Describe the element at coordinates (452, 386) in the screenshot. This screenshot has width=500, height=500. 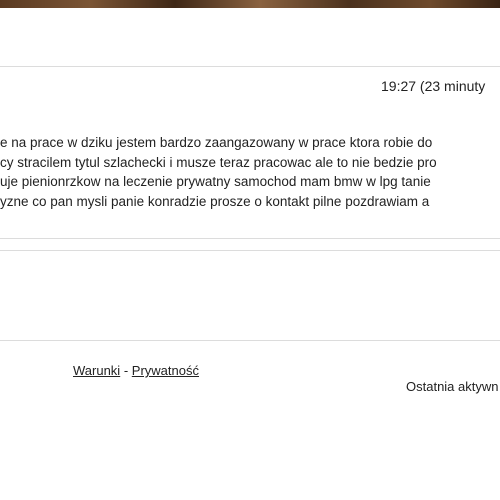
I see `last-active-status: Ostatnia aktywn` at that location.